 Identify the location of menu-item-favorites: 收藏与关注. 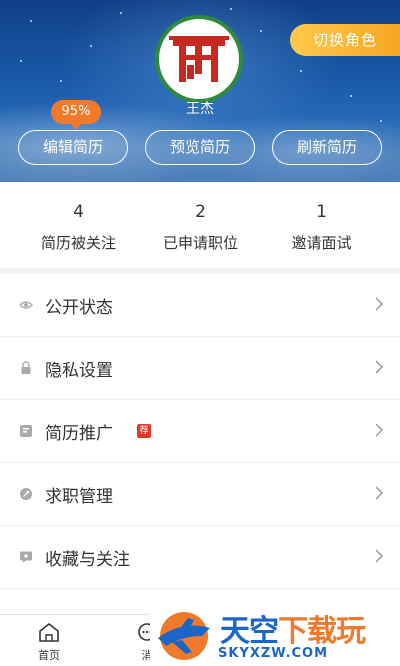
(200, 557).